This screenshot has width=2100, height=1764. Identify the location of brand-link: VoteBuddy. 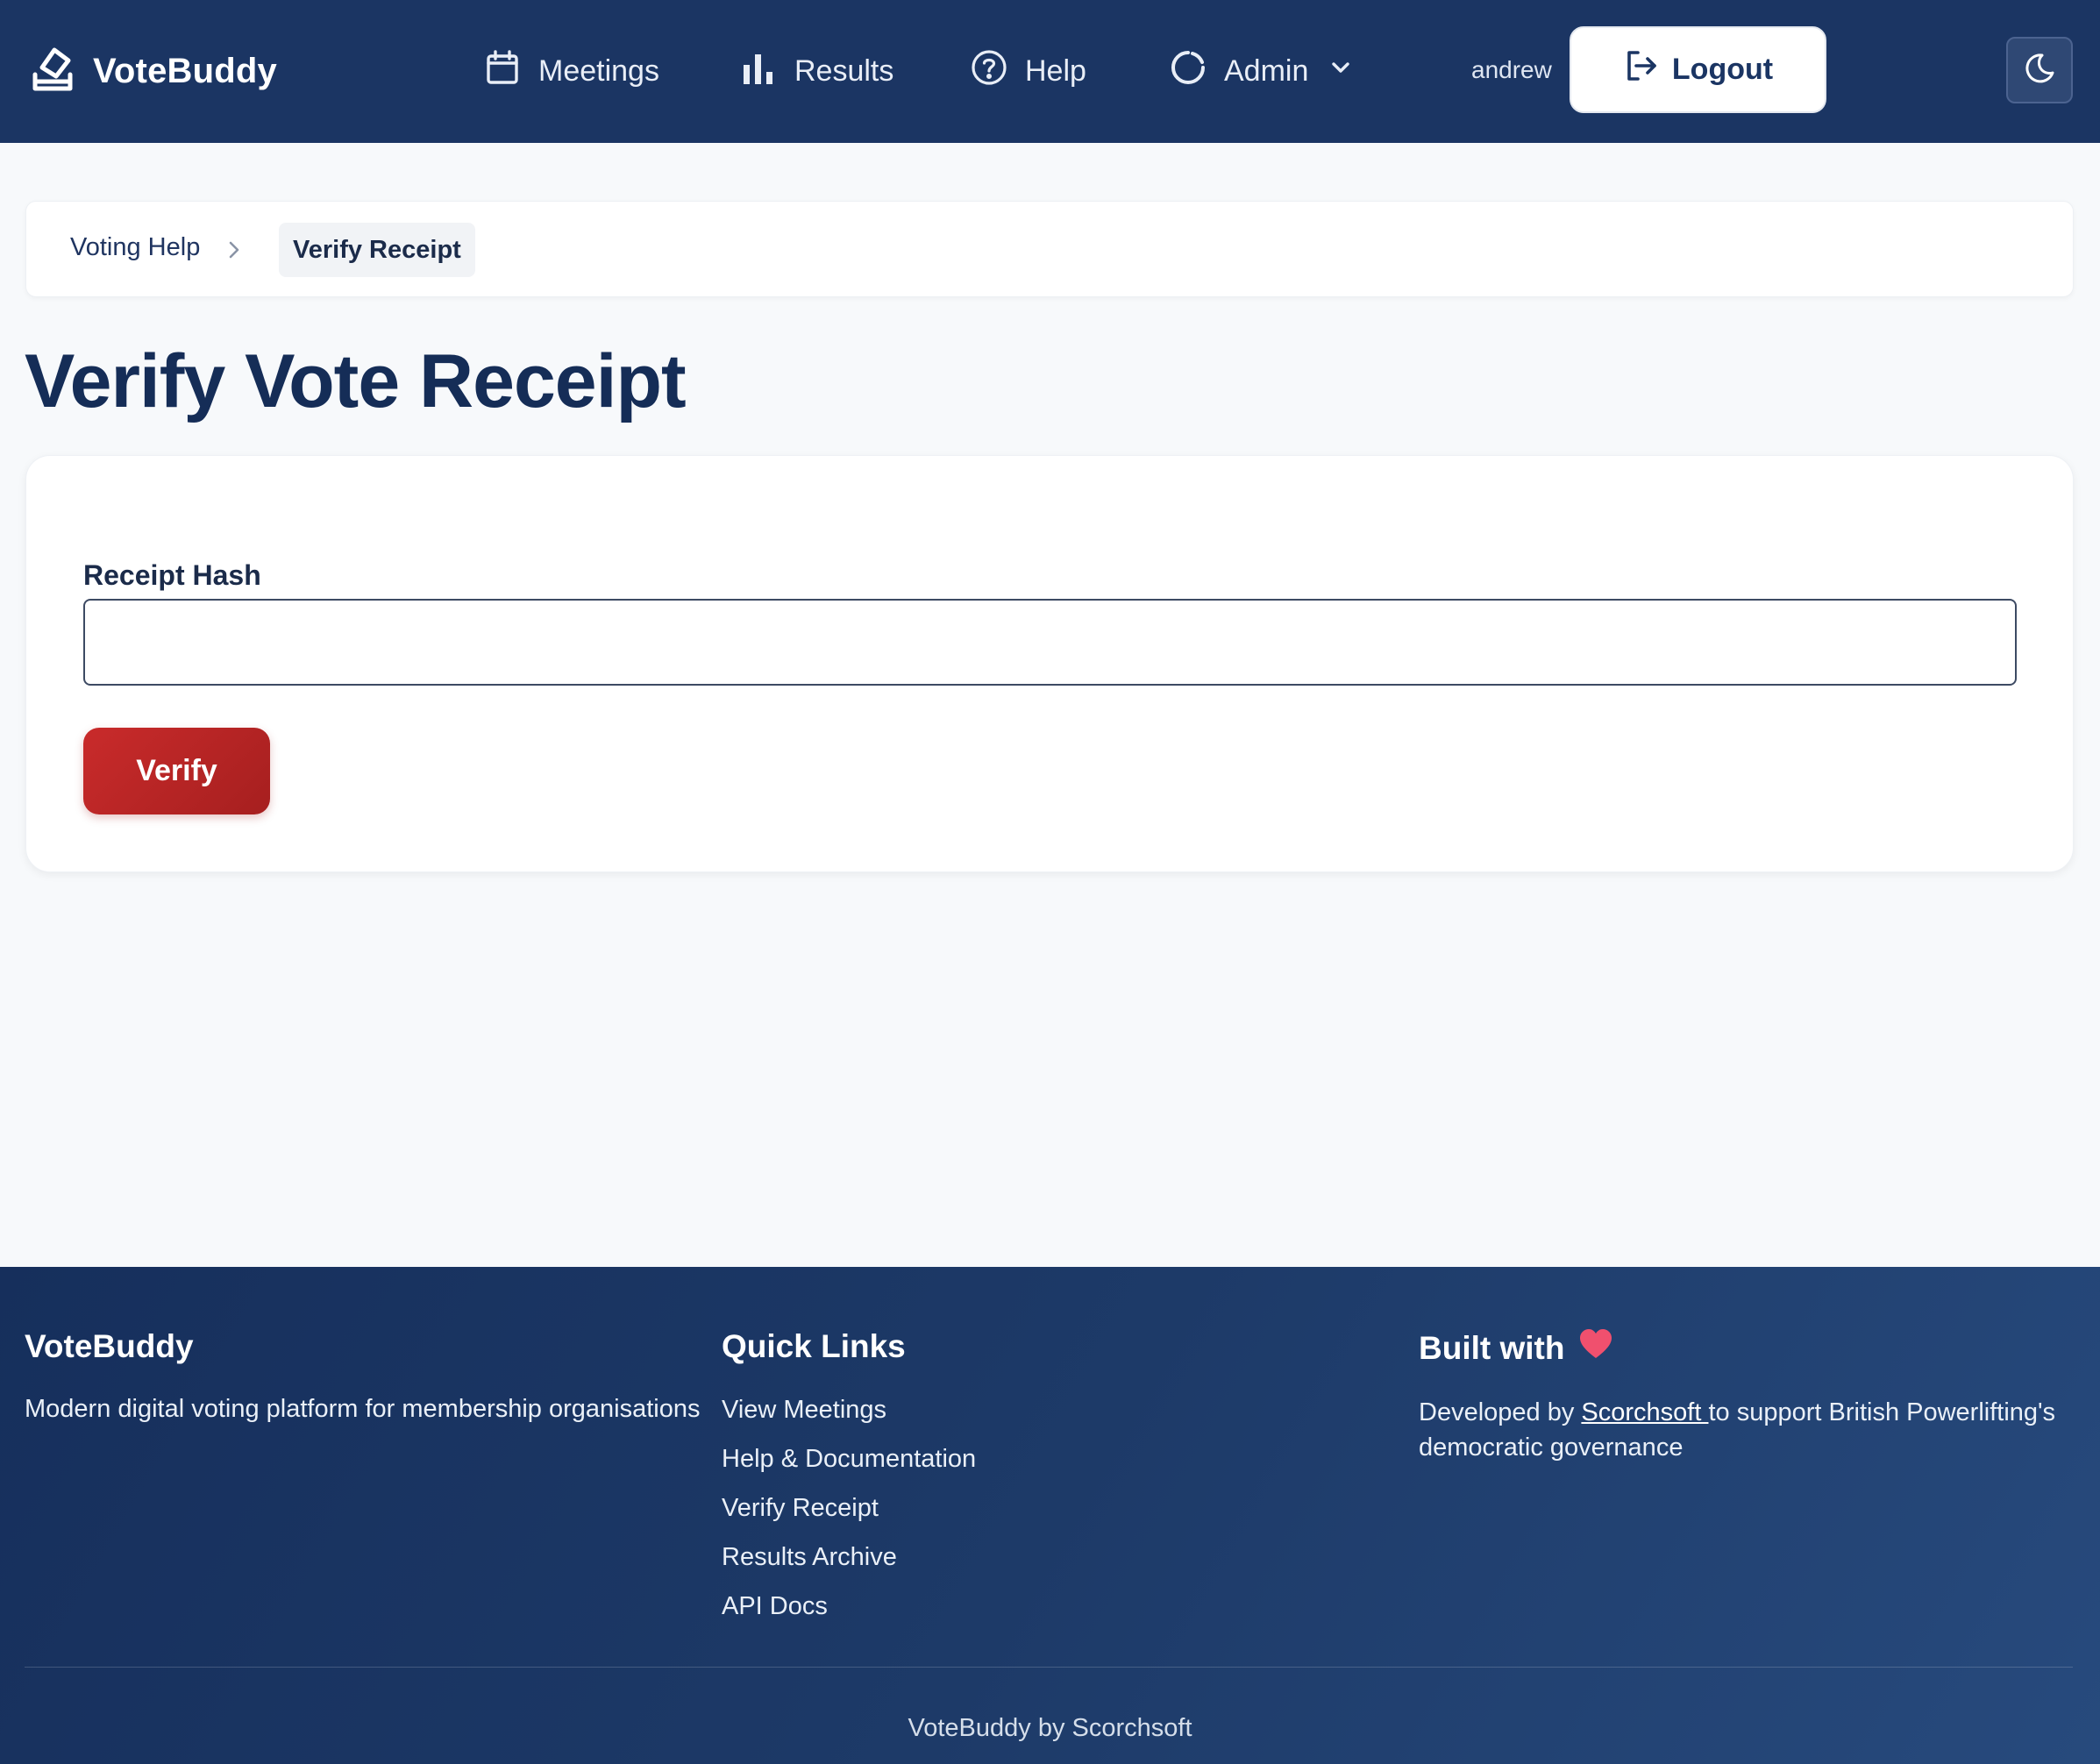
(153, 71).